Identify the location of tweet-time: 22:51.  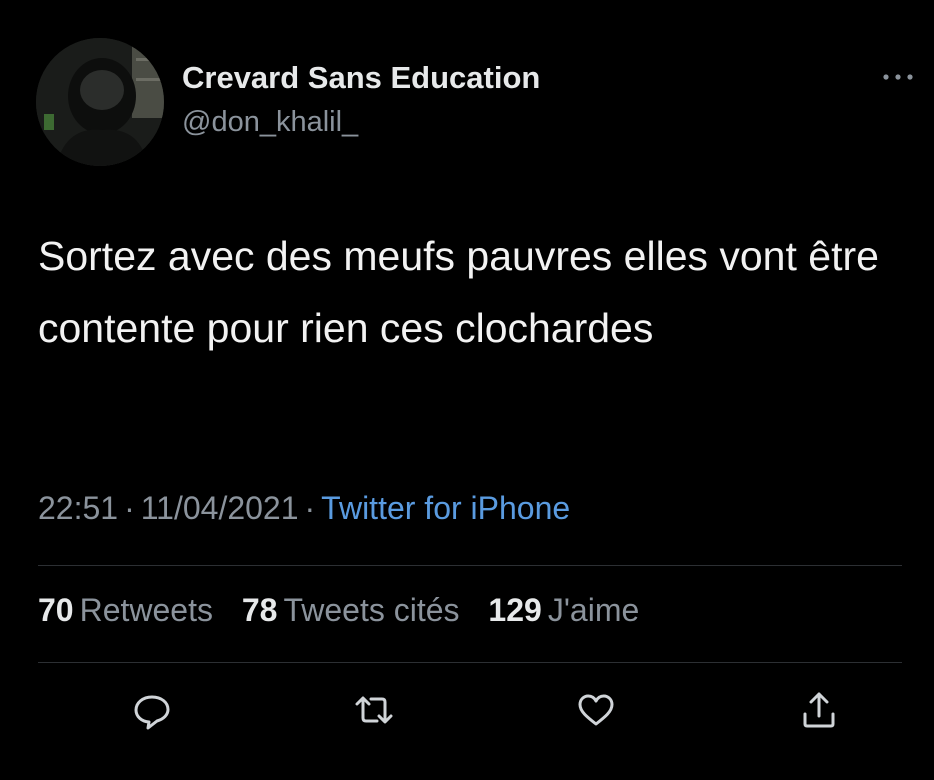
(78, 508).